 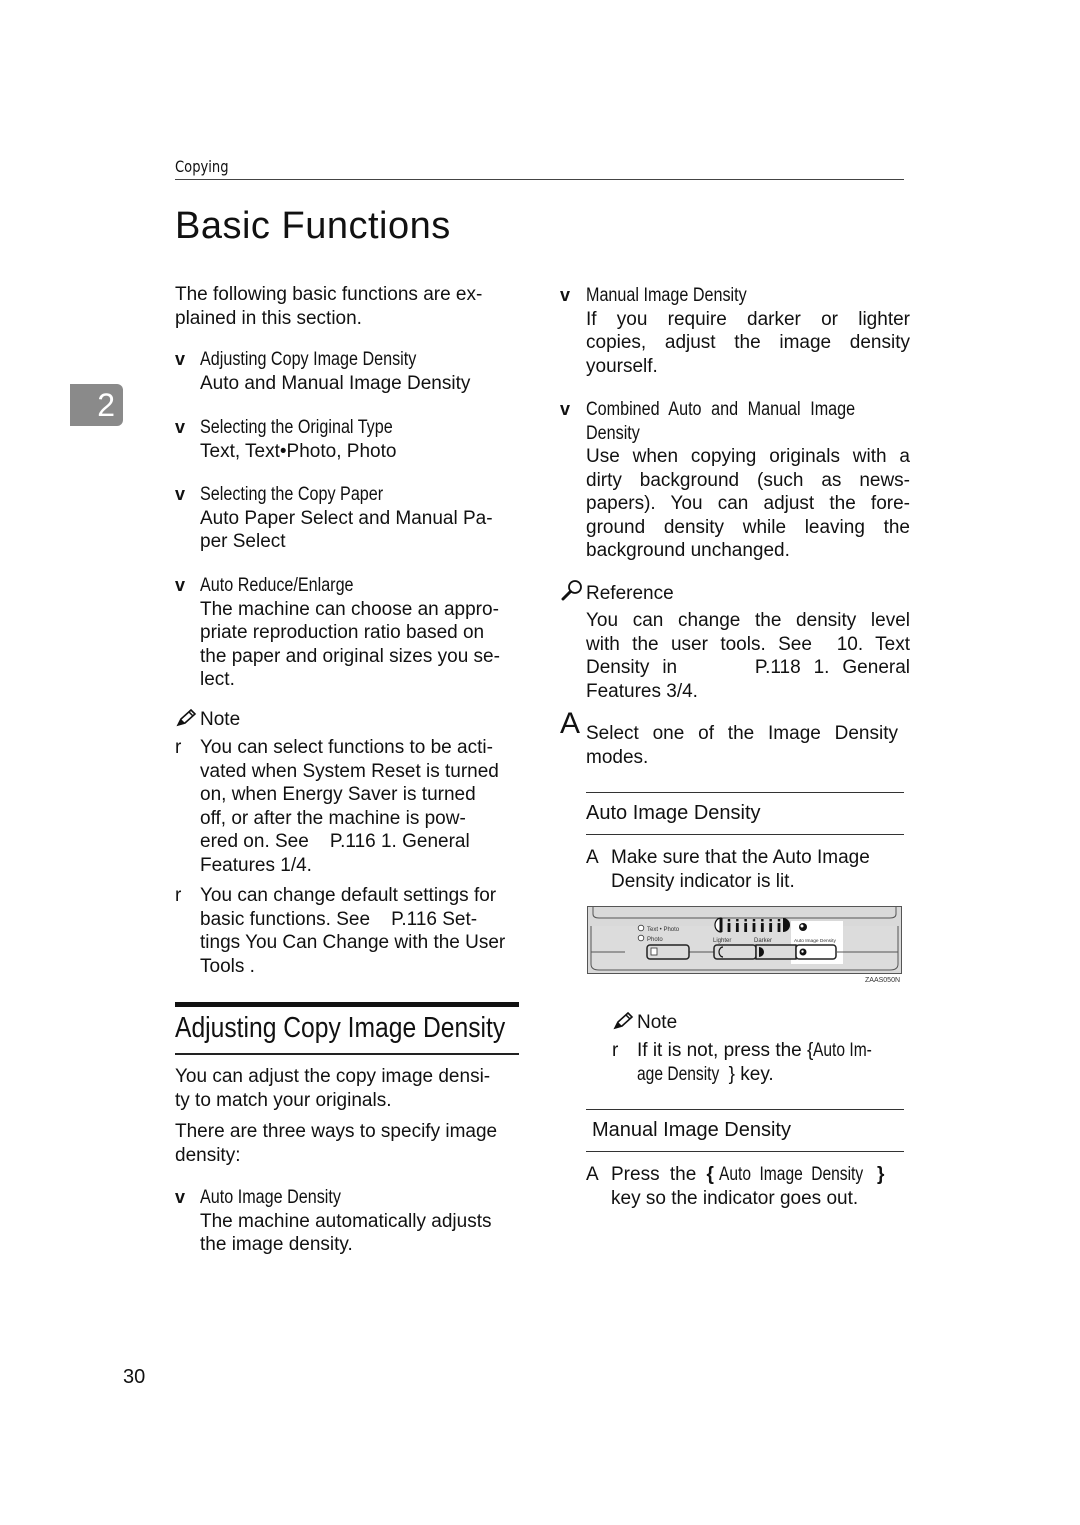 What do you see at coordinates (347, 1004) in the screenshot?
I see `section-rule-top` at bounding box center [347, 1004].